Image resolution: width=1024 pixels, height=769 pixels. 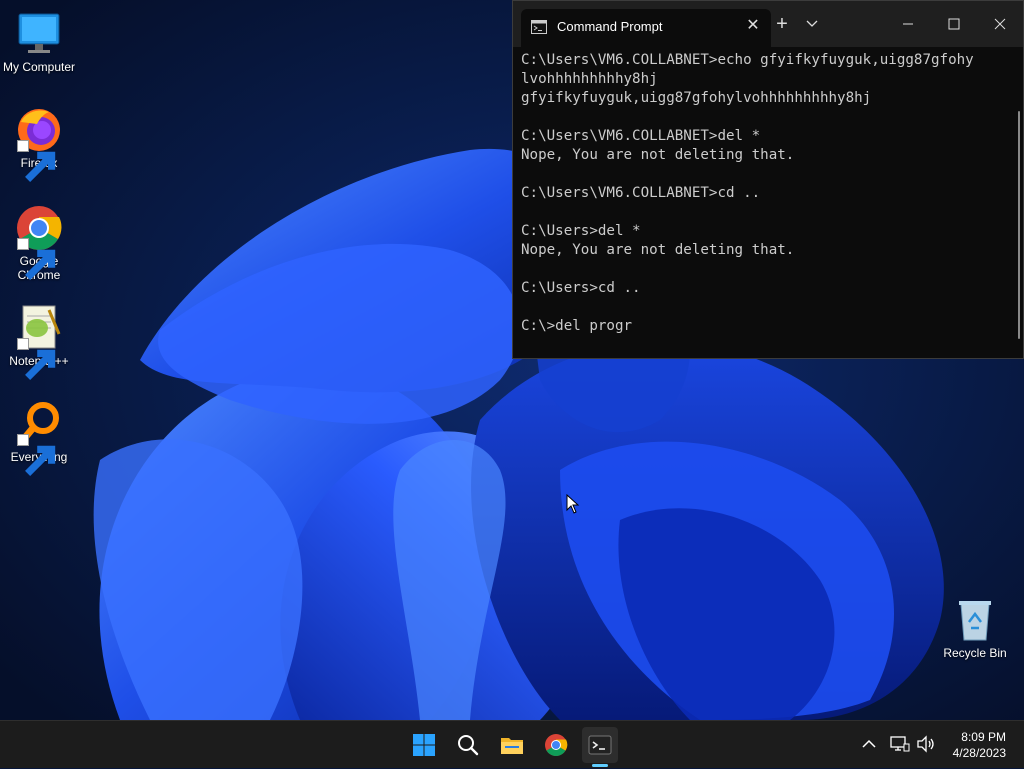 What do you see at coordinates (812, 24) in the screenshot?
I see `chevron-down-icon` at bounding box center [812, 24].